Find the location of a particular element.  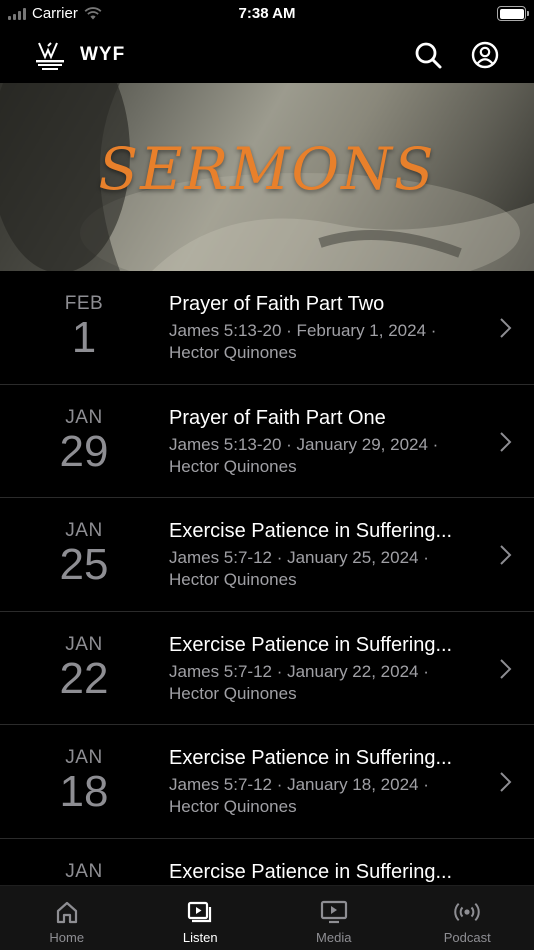

tab-media: Media is located at coordinates (334, 918).